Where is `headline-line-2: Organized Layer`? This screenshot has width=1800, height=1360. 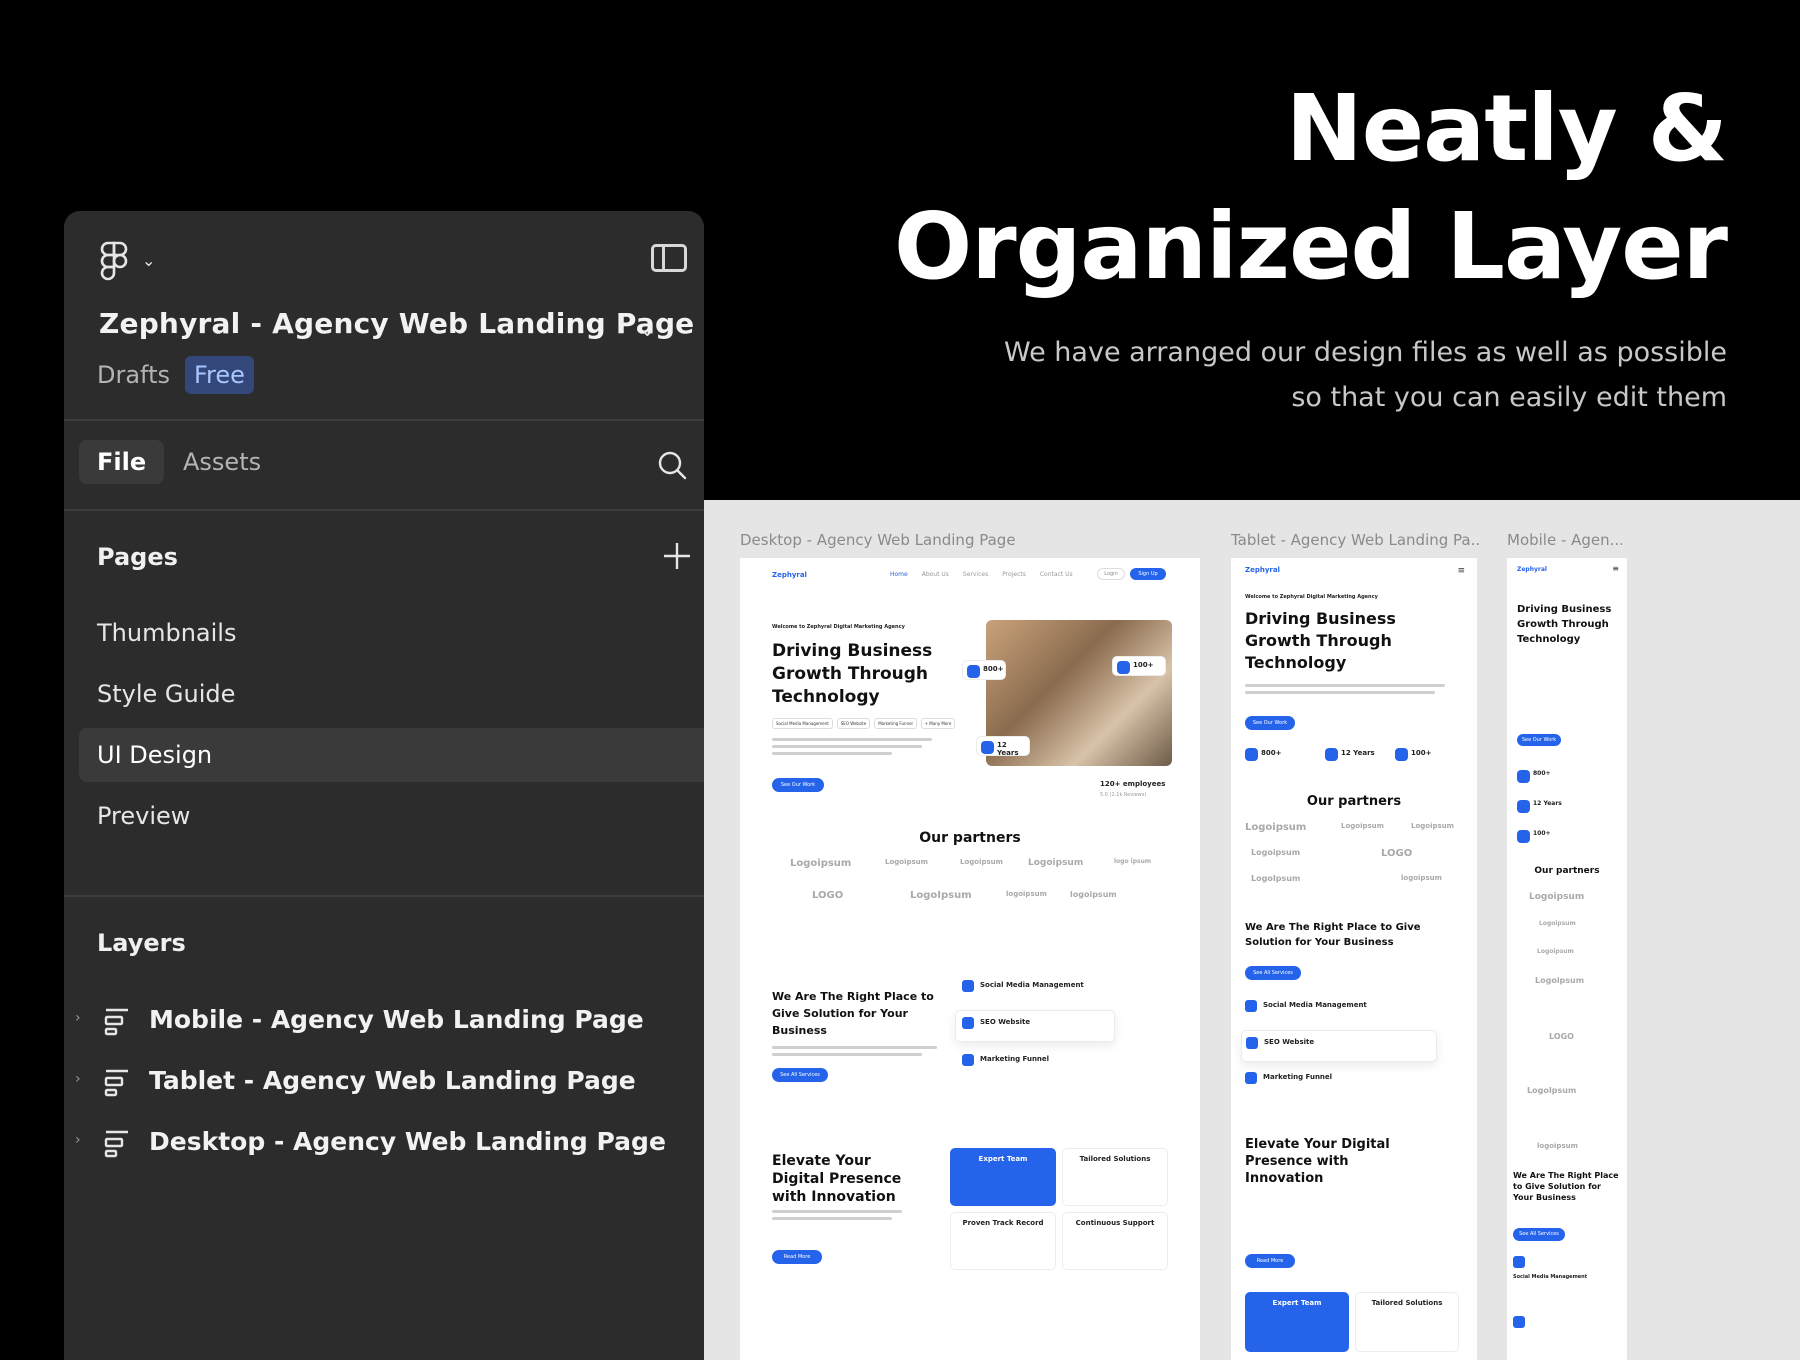 headline-line-2: Organized Layer is located at coordinates (1311, 246).